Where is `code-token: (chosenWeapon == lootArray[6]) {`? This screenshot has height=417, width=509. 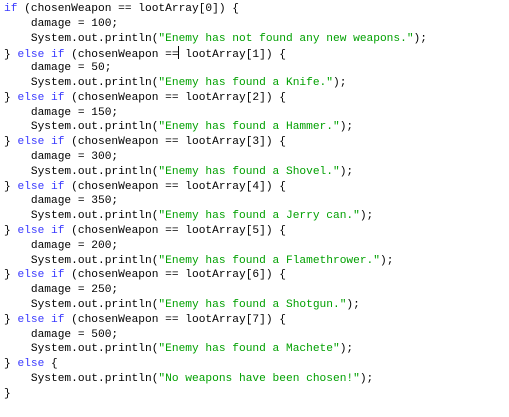
code-token: (chosenWeapon == lootArray[6]) { is located at coordinates (175, 275).